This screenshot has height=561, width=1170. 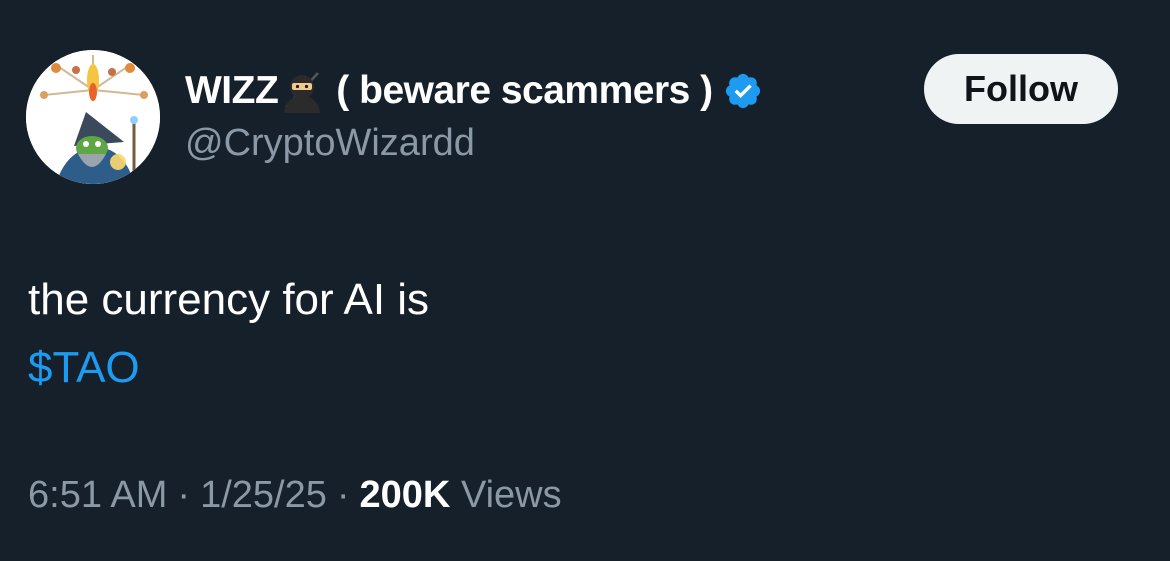 I want to click on display-name-suffix: ( beware scammers ), so click(x=524, y=90).